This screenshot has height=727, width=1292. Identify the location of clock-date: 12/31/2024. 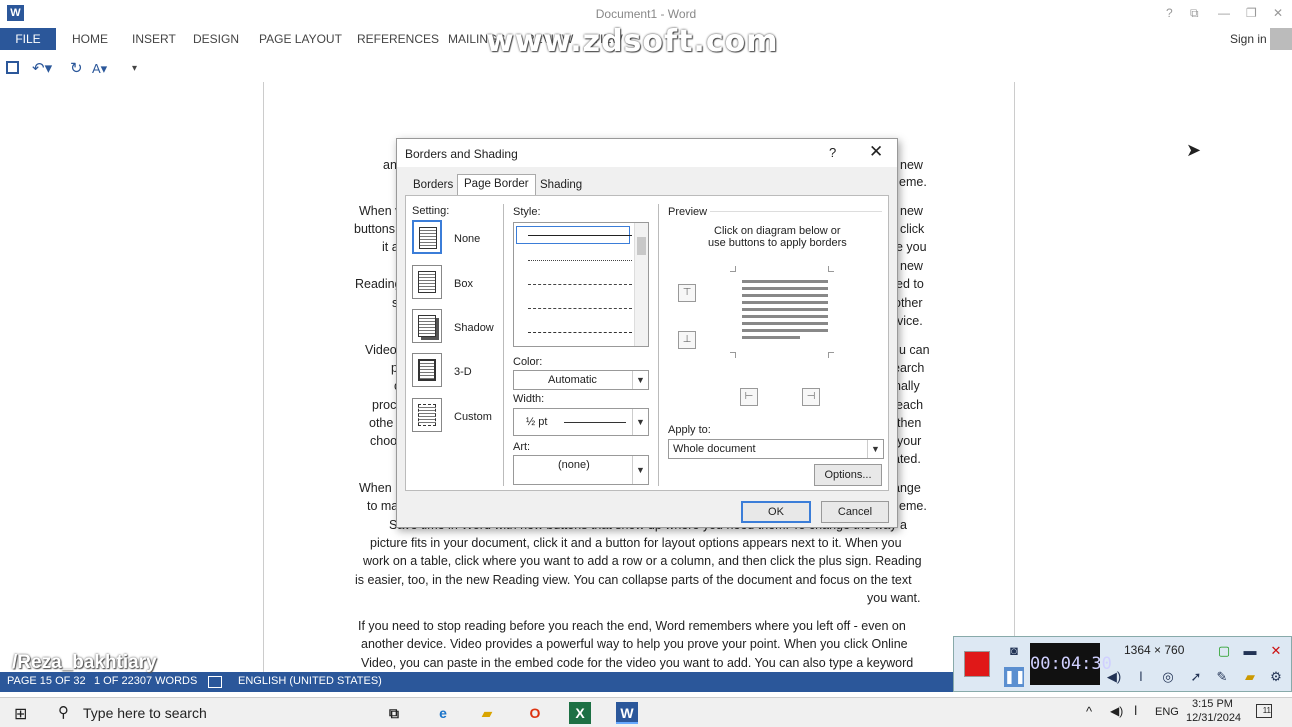
(1213, 718).